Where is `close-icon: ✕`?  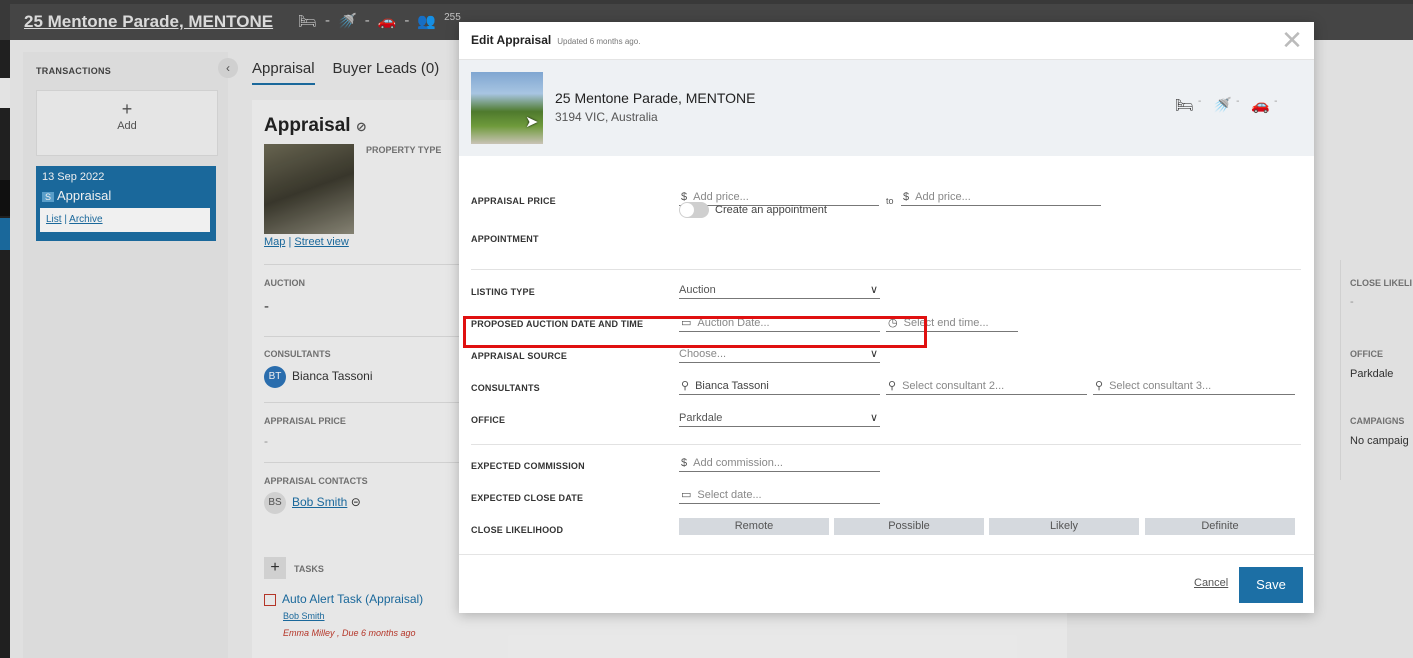
close-icon: ✕ is located at coordinates (1292, 40).